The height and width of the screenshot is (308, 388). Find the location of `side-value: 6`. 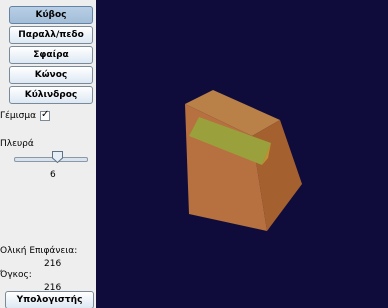

side-value: 6 is located at coordinates (53, 175).